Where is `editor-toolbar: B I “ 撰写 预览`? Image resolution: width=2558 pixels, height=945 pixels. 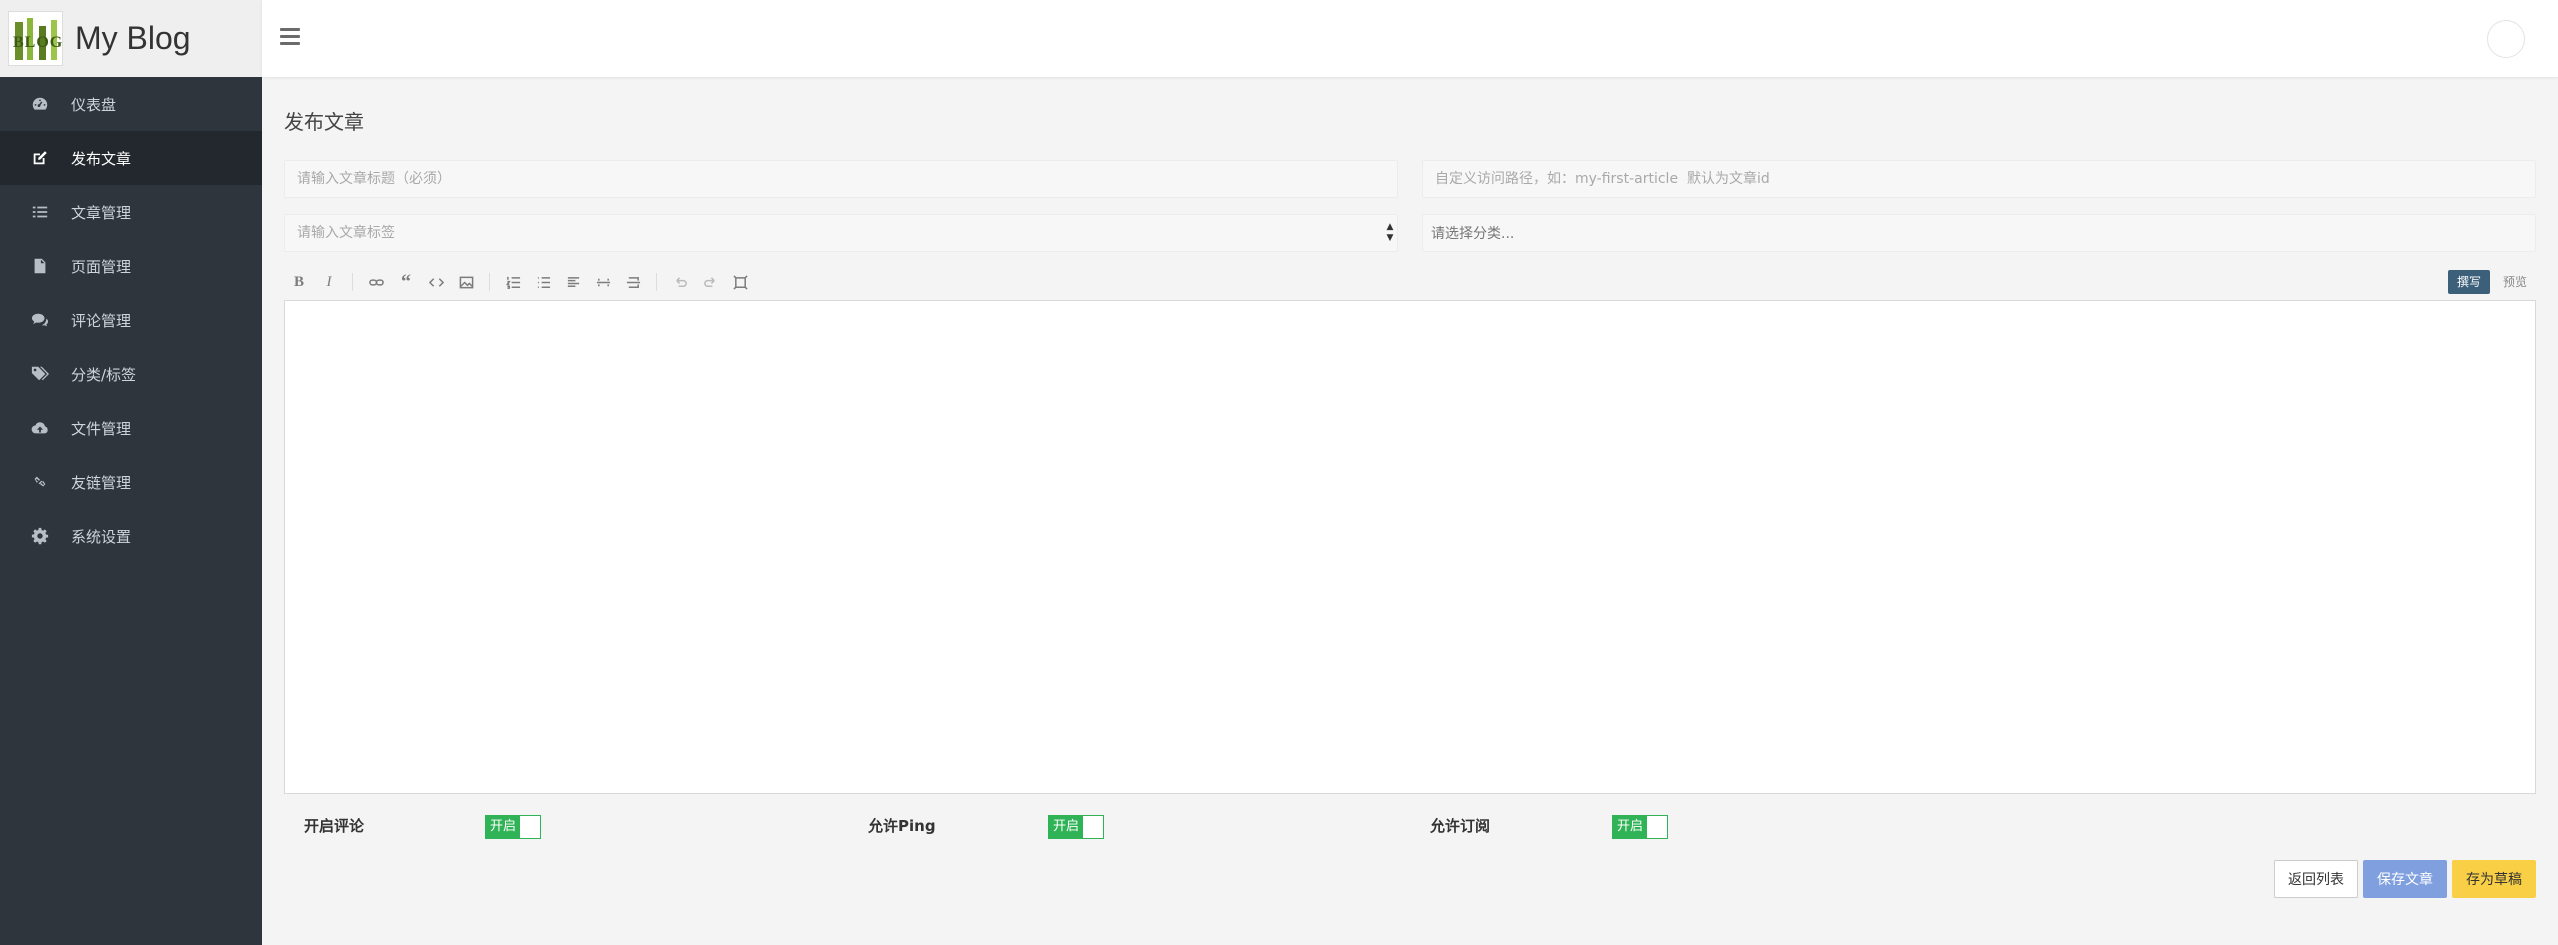
editor-toolbar: B I “ 撰写 预览 is located at coordinates (1410, 282).